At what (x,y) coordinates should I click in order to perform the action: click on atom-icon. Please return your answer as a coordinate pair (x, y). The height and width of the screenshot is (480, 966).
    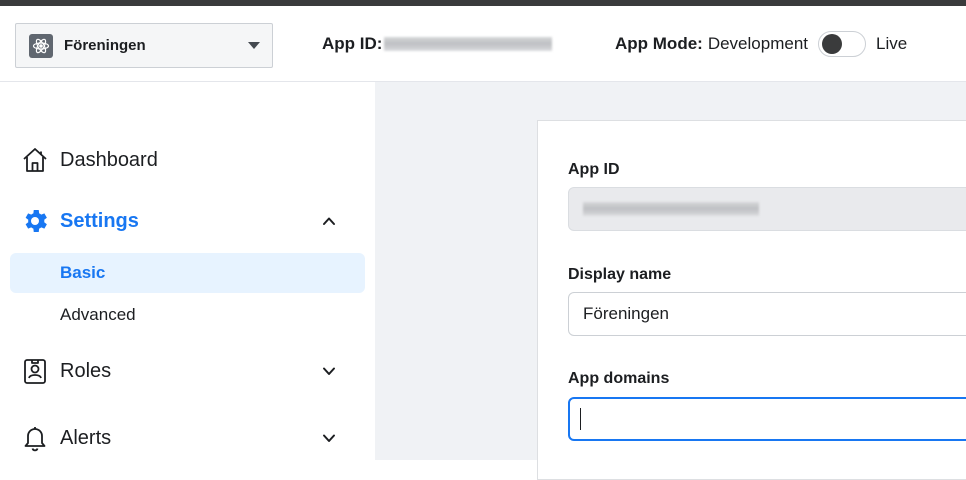
    Looking at the image, I should click on (41, 45).